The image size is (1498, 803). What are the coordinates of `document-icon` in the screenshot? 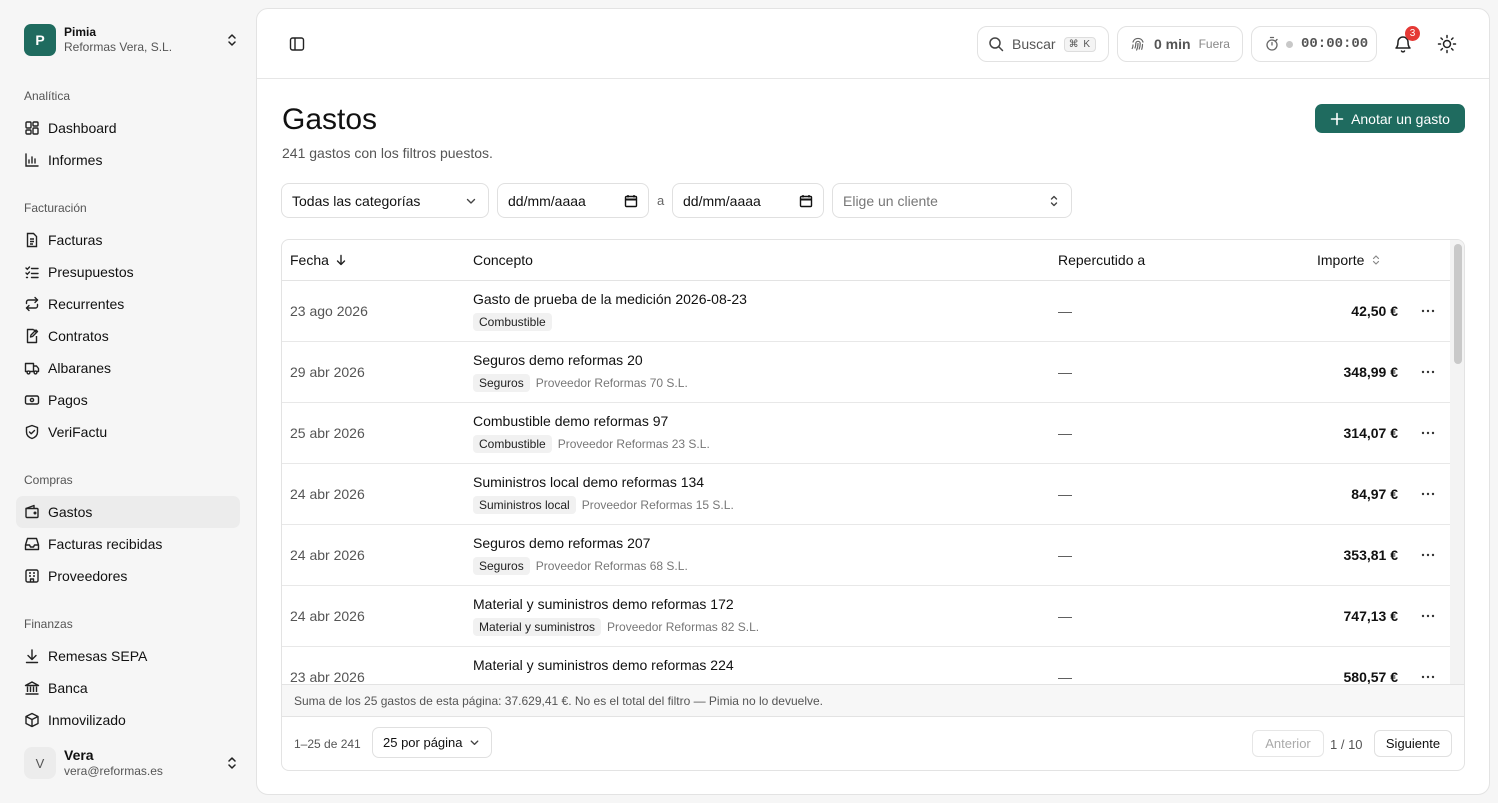 It's located at (32, 240).